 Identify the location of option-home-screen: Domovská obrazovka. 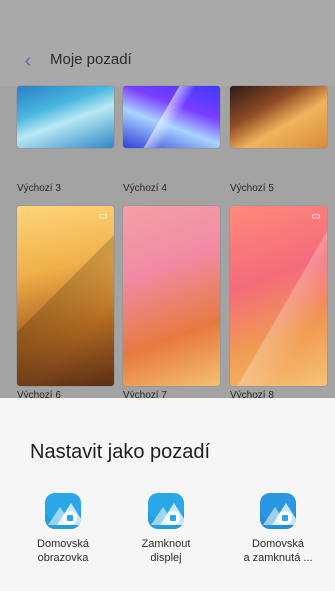
(63, 529).